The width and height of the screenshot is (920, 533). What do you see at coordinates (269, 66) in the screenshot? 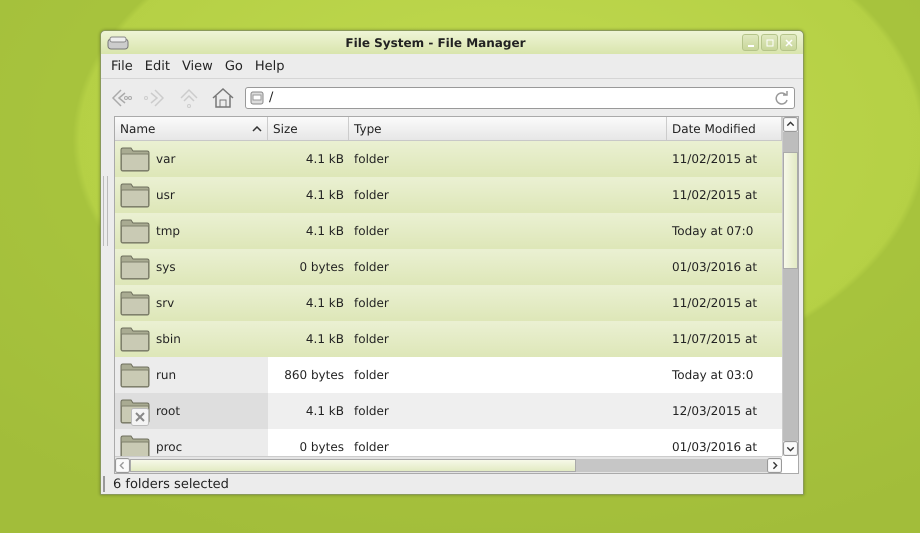
I see `menu-item: Help` at bounding box center [269, 66].